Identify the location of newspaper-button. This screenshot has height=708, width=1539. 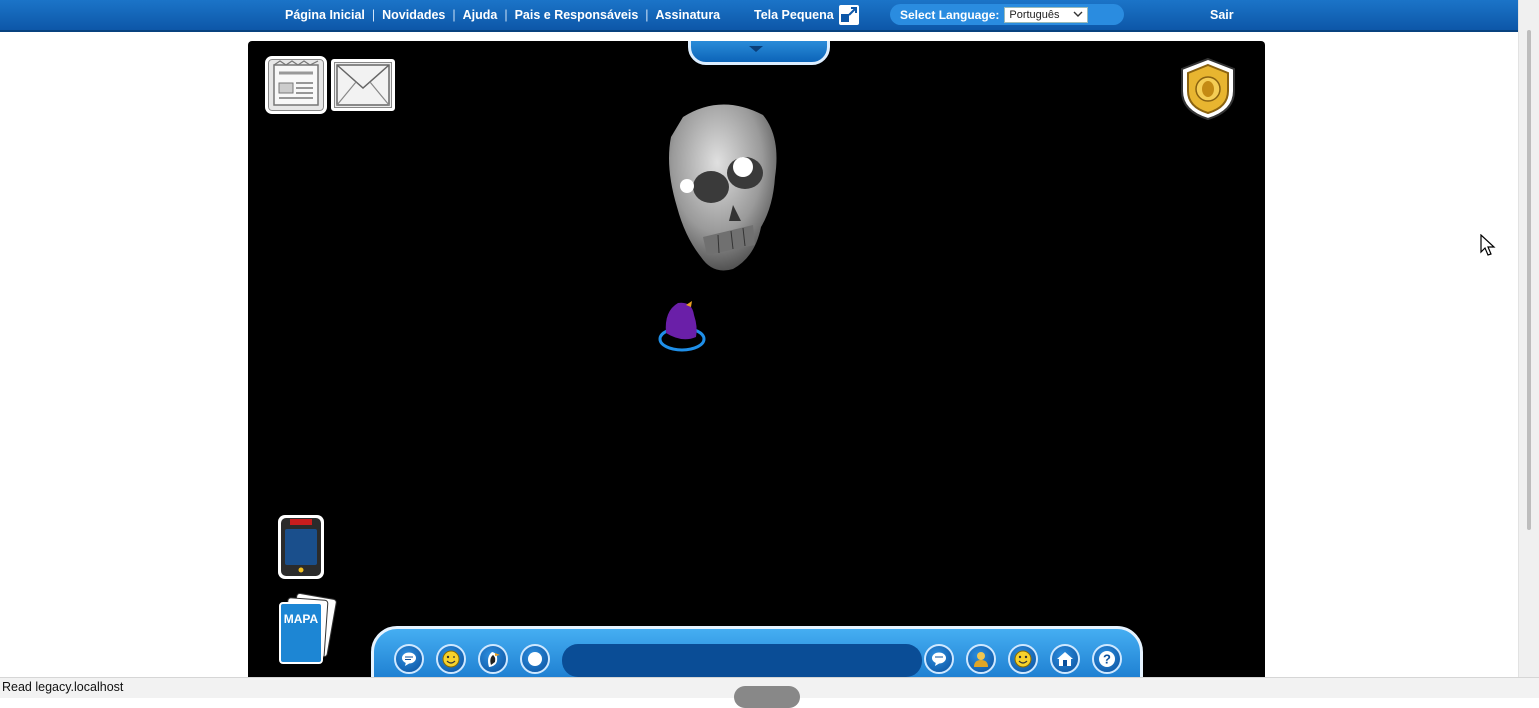
(296, 85).